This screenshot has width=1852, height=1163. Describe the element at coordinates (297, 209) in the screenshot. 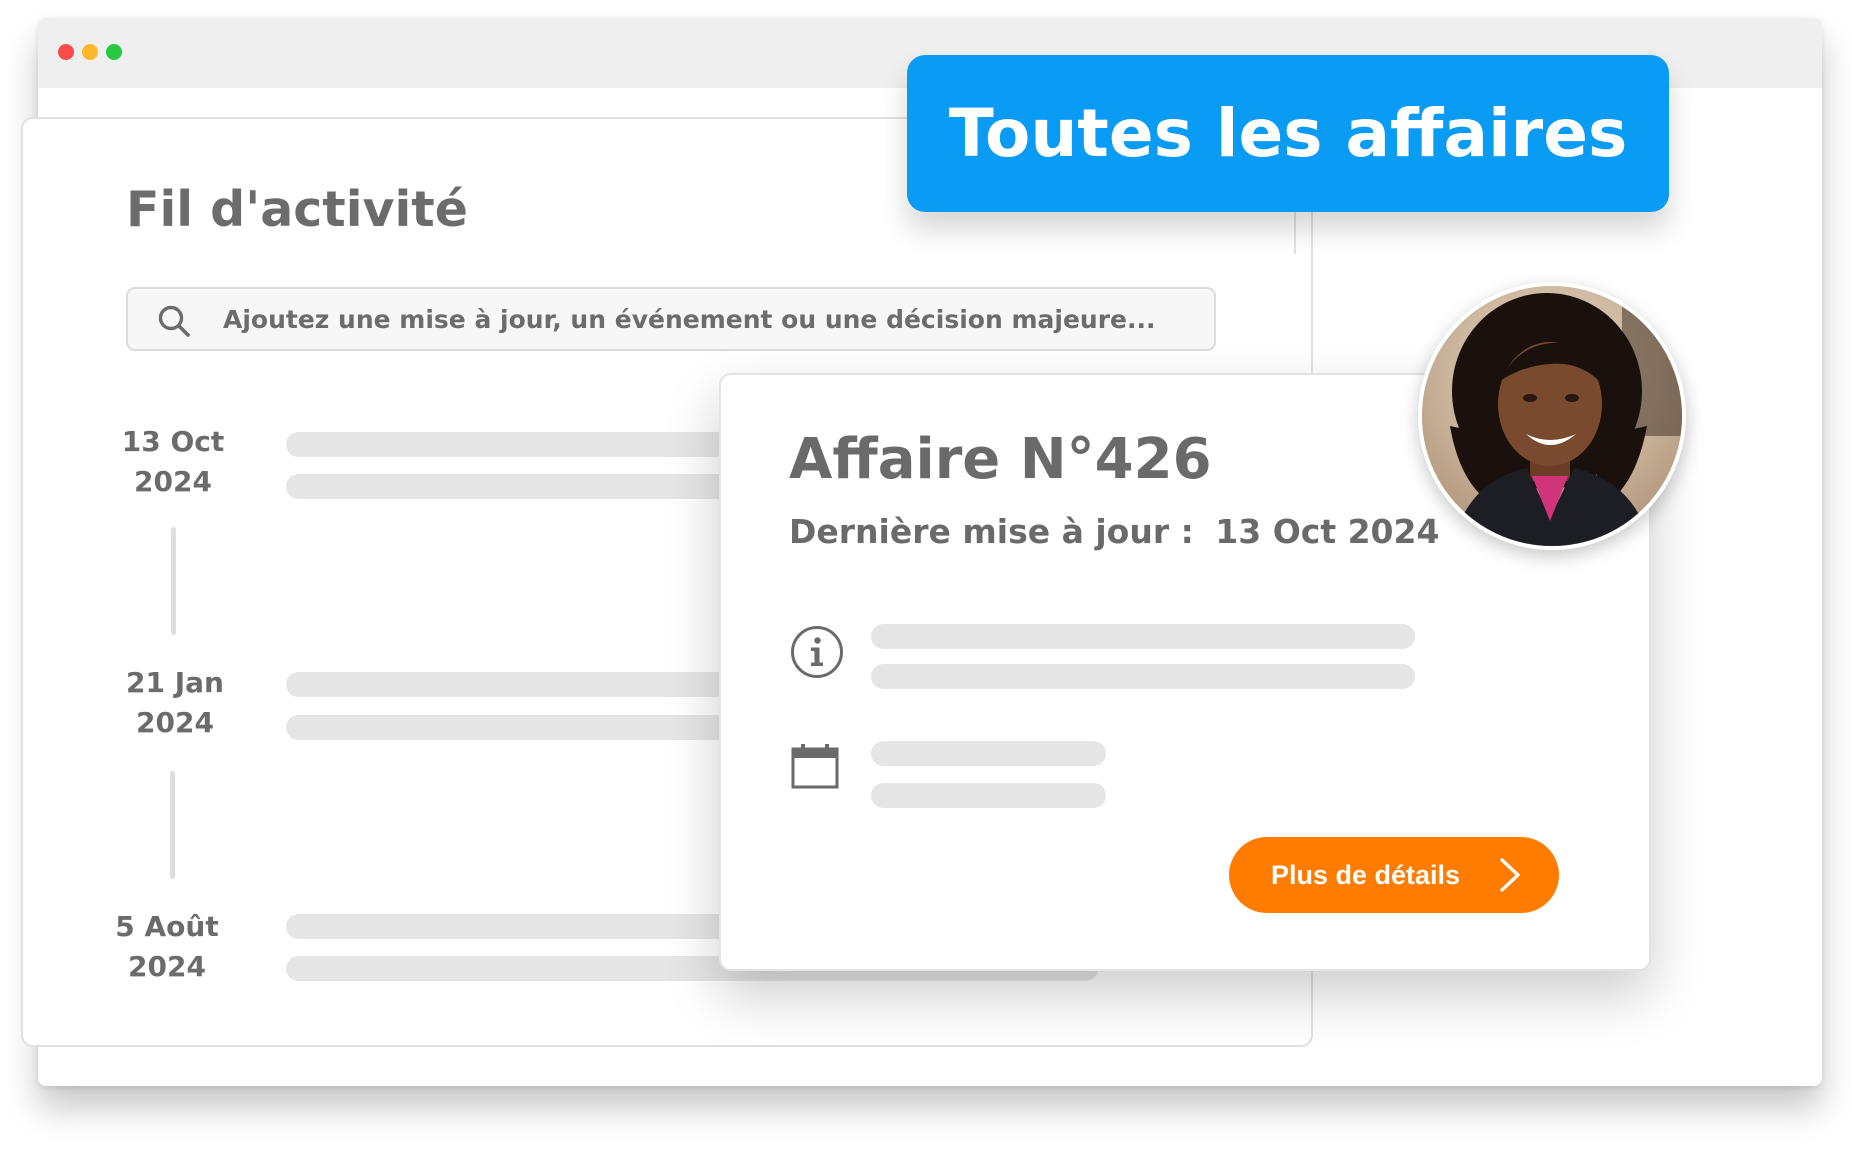

I see `feed-title: Fil d'activité` at that location.